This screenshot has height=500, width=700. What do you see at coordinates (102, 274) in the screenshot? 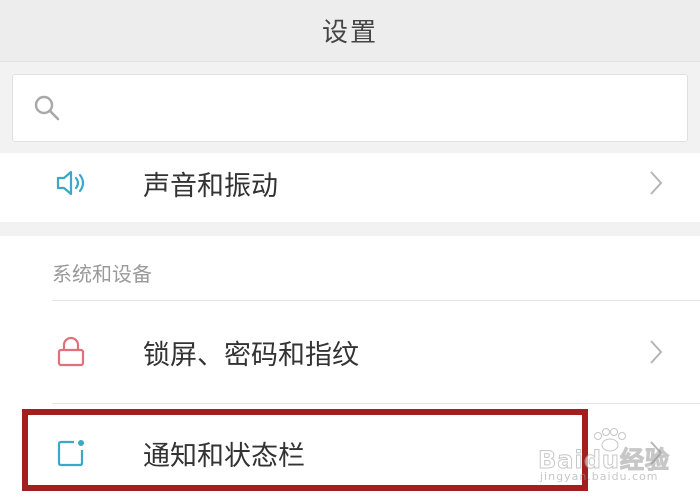
I see `section-header: 系统和设备` at bounding box center [102, 274].